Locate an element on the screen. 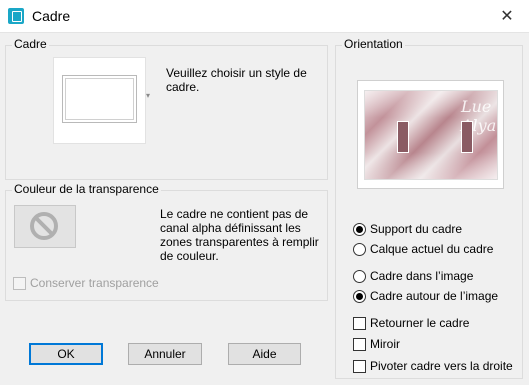 This screenshot has height=385, width=529. transparency-color-swatch is located at coordinates (45, 226).